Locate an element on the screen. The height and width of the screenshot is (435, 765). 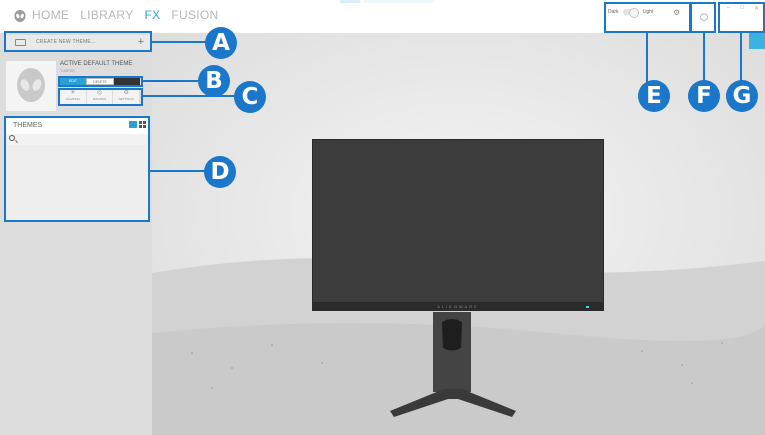
callout-box-a is located at coordinates (78, 41).